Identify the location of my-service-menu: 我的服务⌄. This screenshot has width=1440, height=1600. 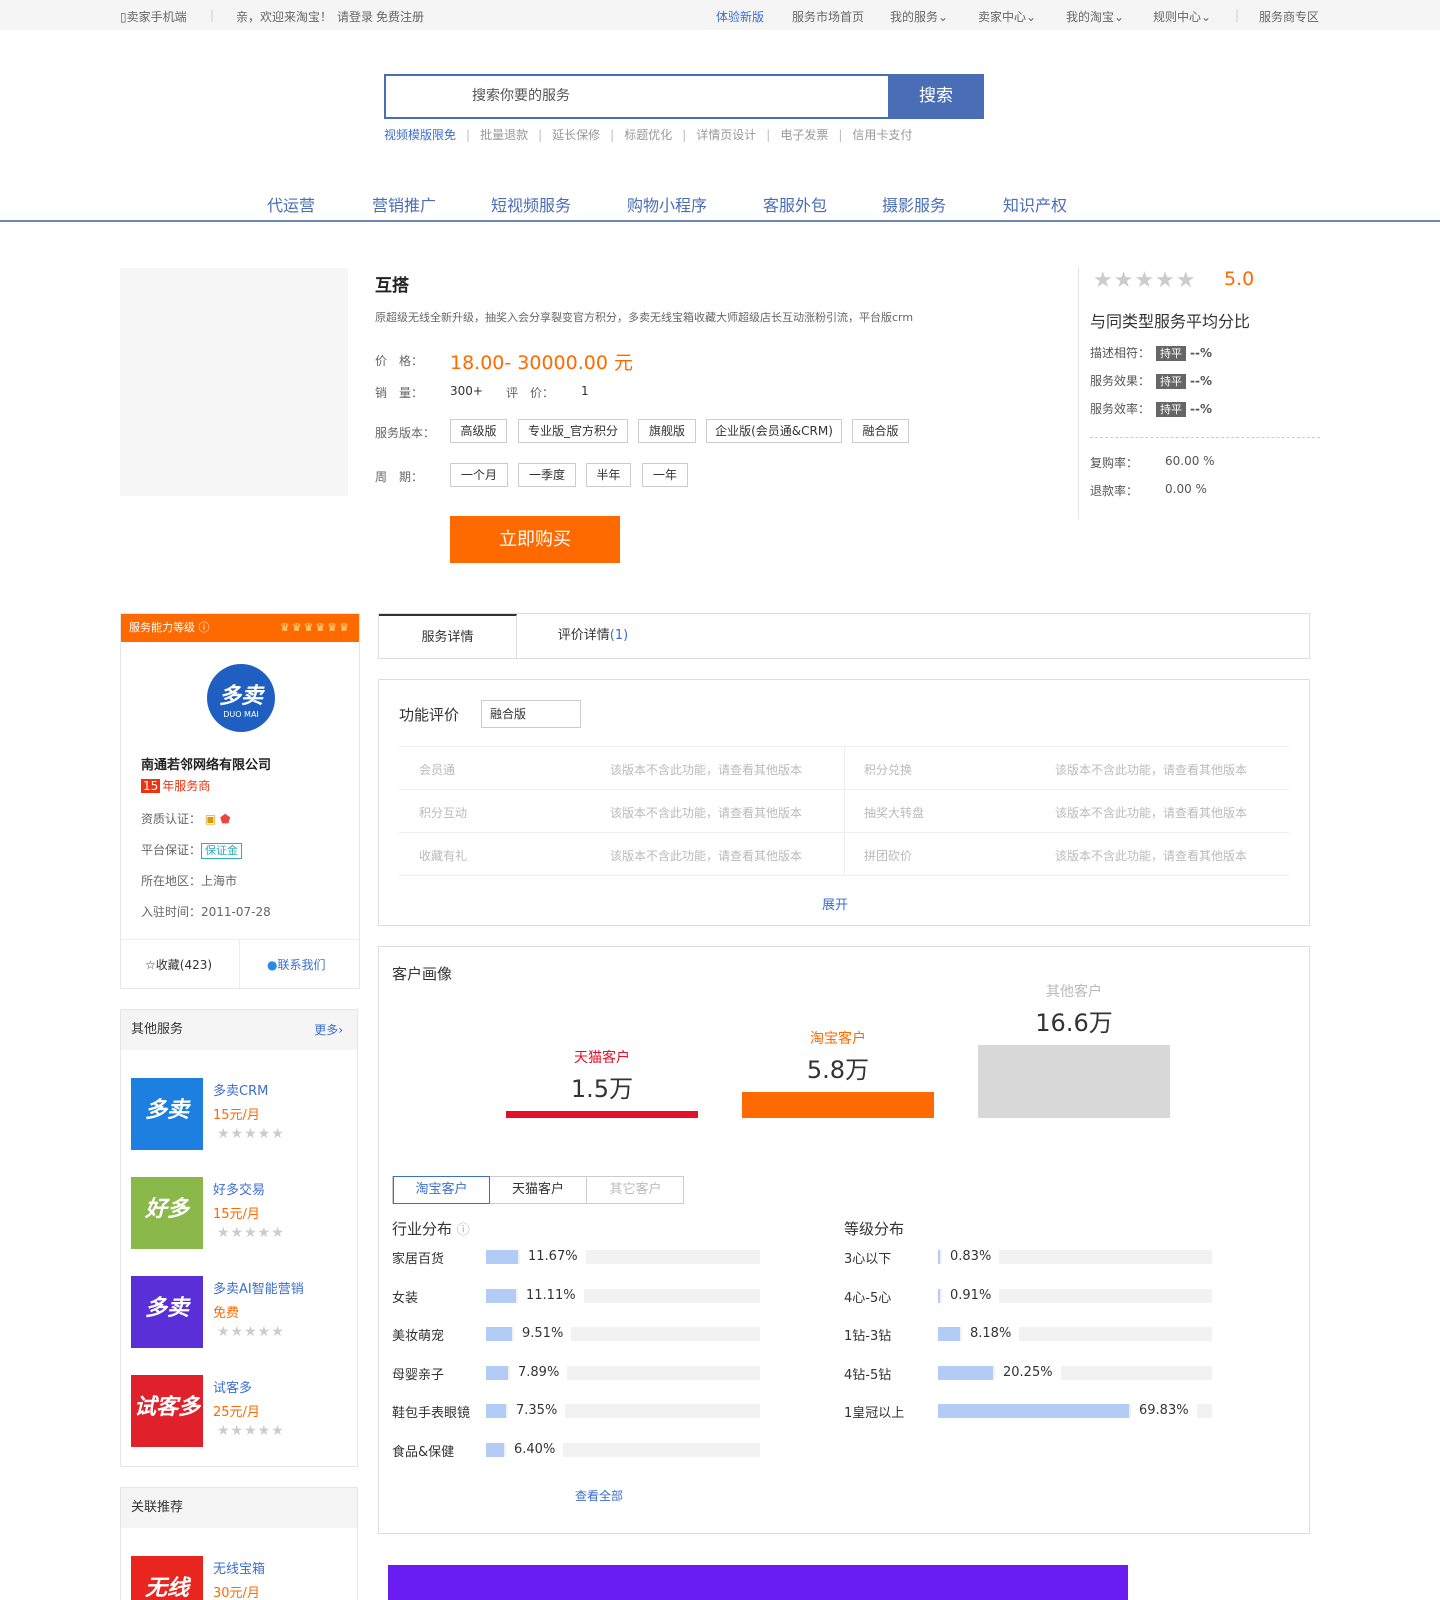
(919, 16).